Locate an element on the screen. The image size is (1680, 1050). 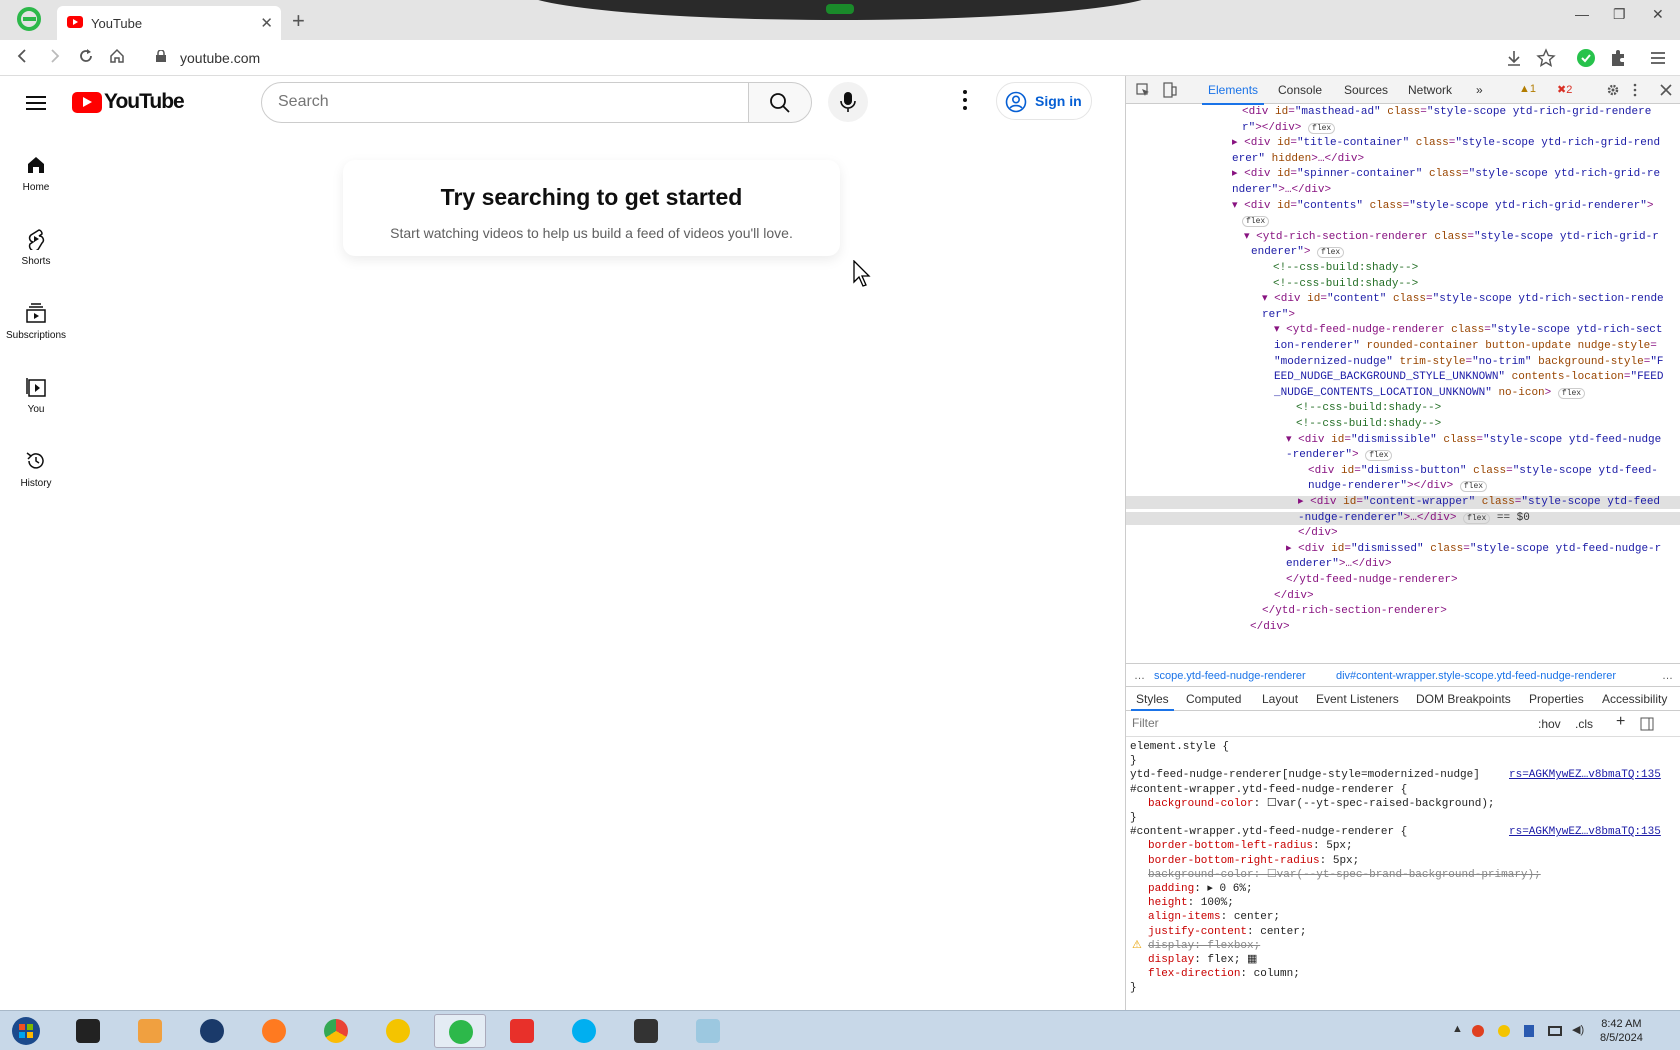
taskbar-app-notes is located at coordinates (708, 1031).